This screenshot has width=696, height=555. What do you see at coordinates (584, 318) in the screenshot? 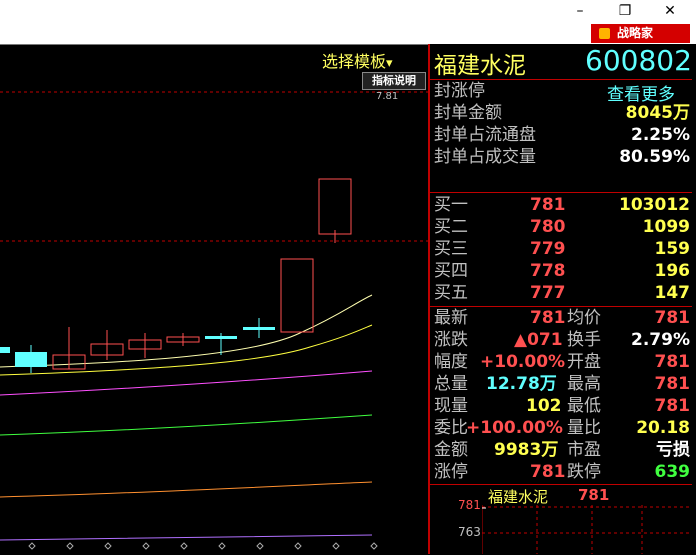
I see `avg-label: 均价` at bounding box center [584, 318].